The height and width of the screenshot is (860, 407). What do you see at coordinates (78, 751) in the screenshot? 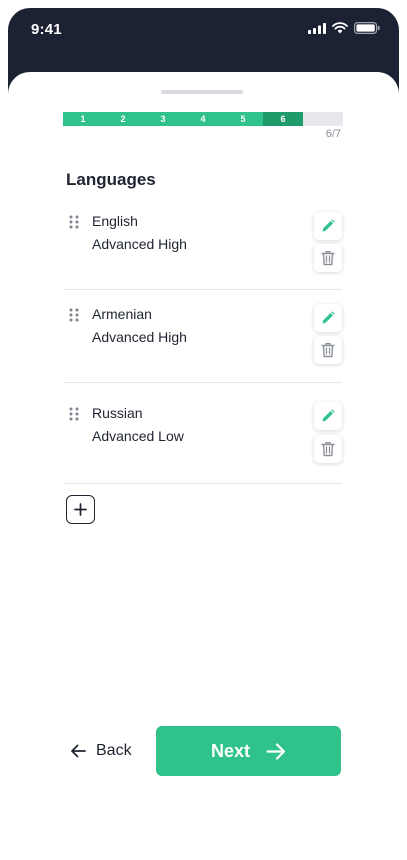
I see `arrow-left-icon` at bounding box center [78, 751].